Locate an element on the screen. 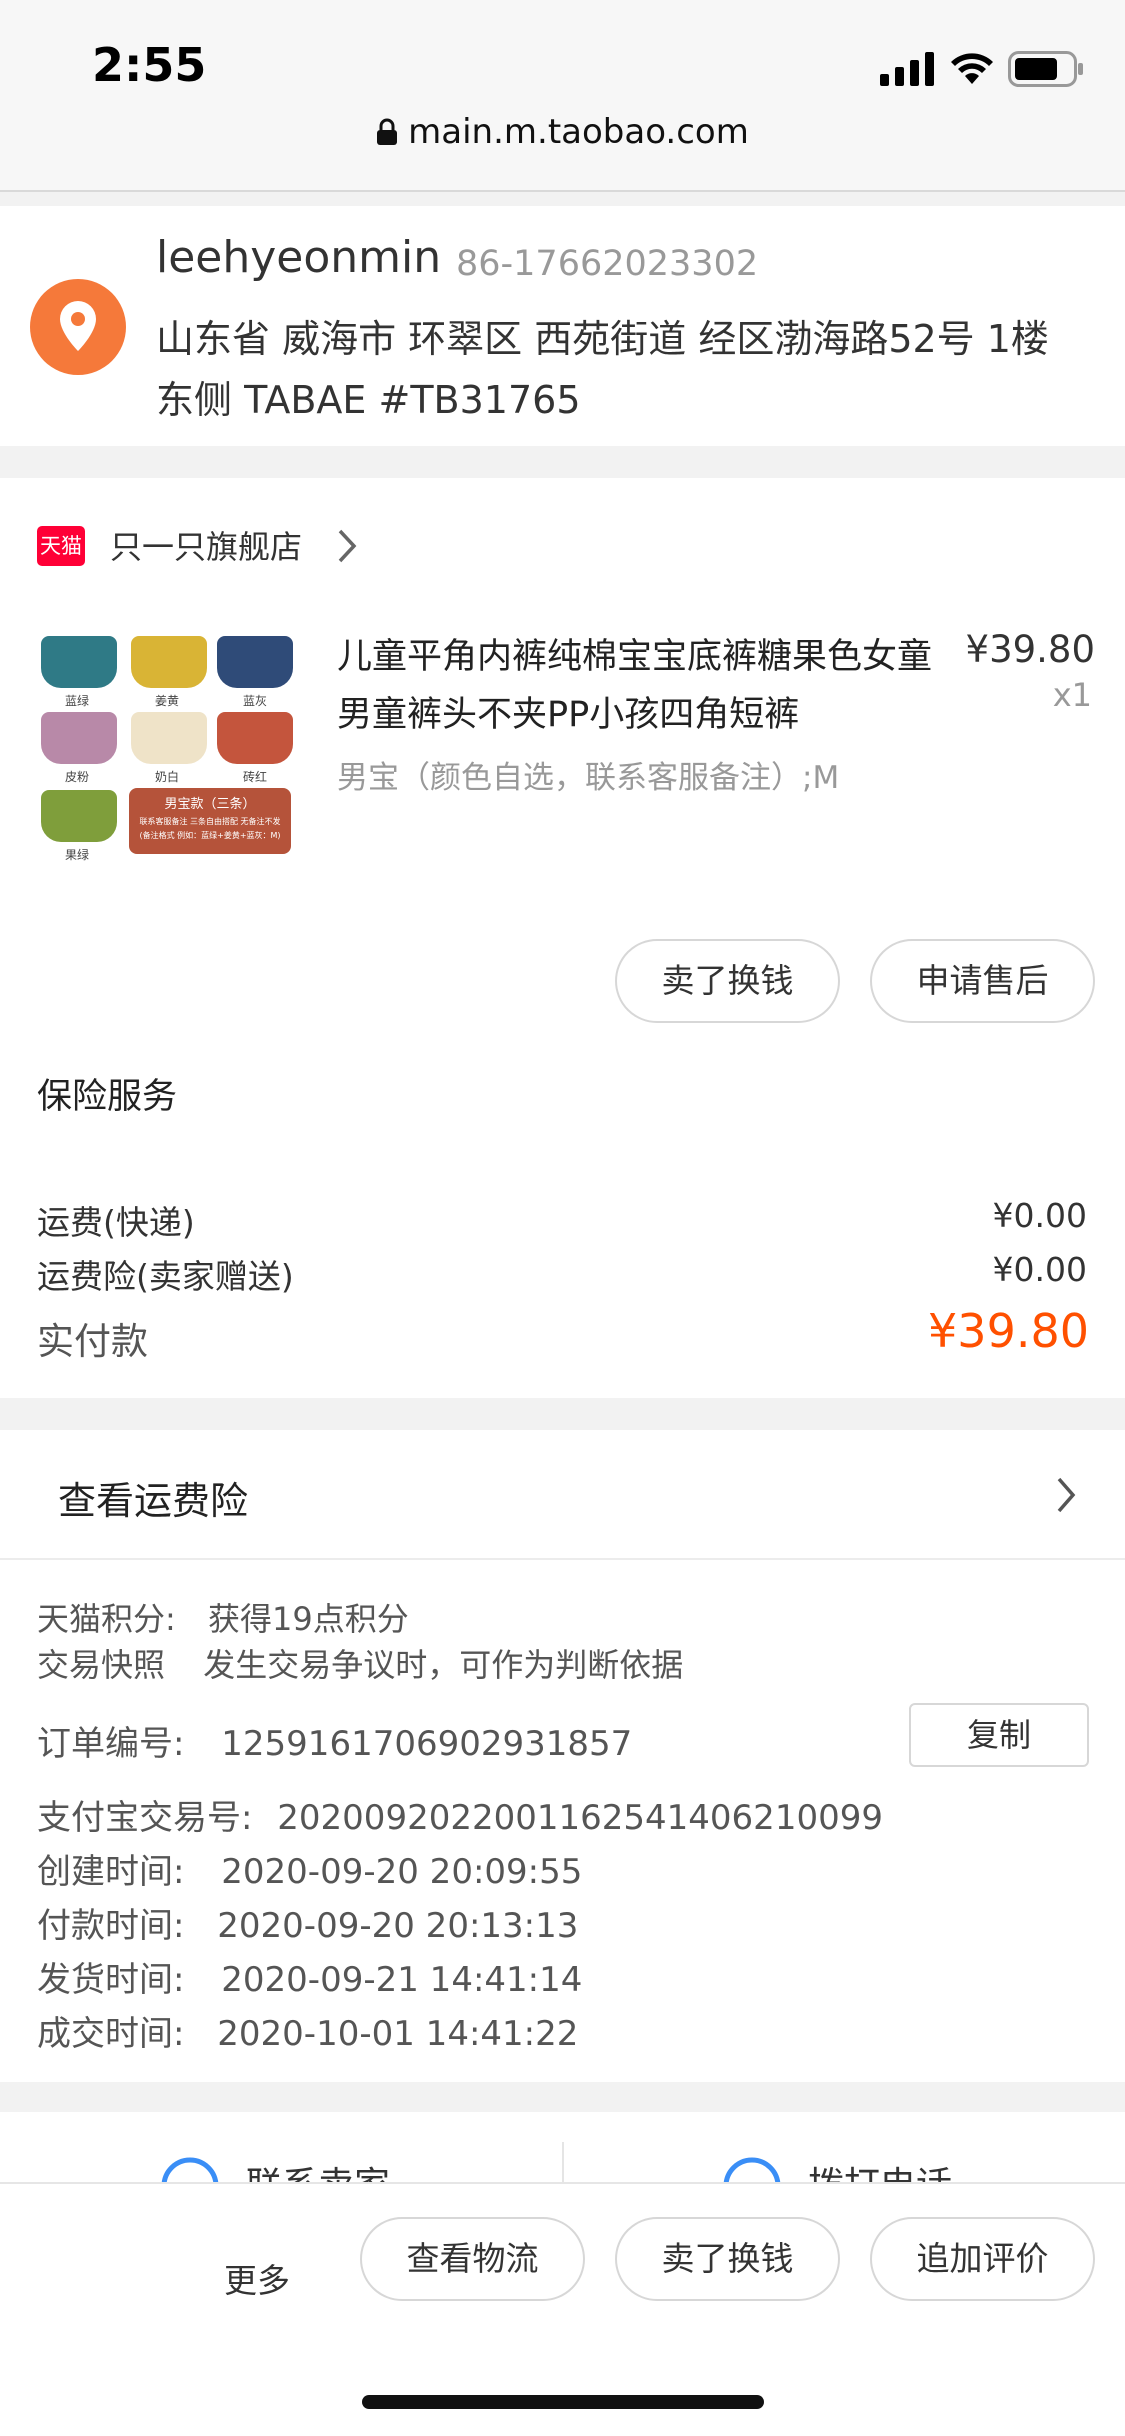 The height and width of the screenshot is (2436, 1125). thumb-label: 蓝灰 is located at coordinates (255, 701).